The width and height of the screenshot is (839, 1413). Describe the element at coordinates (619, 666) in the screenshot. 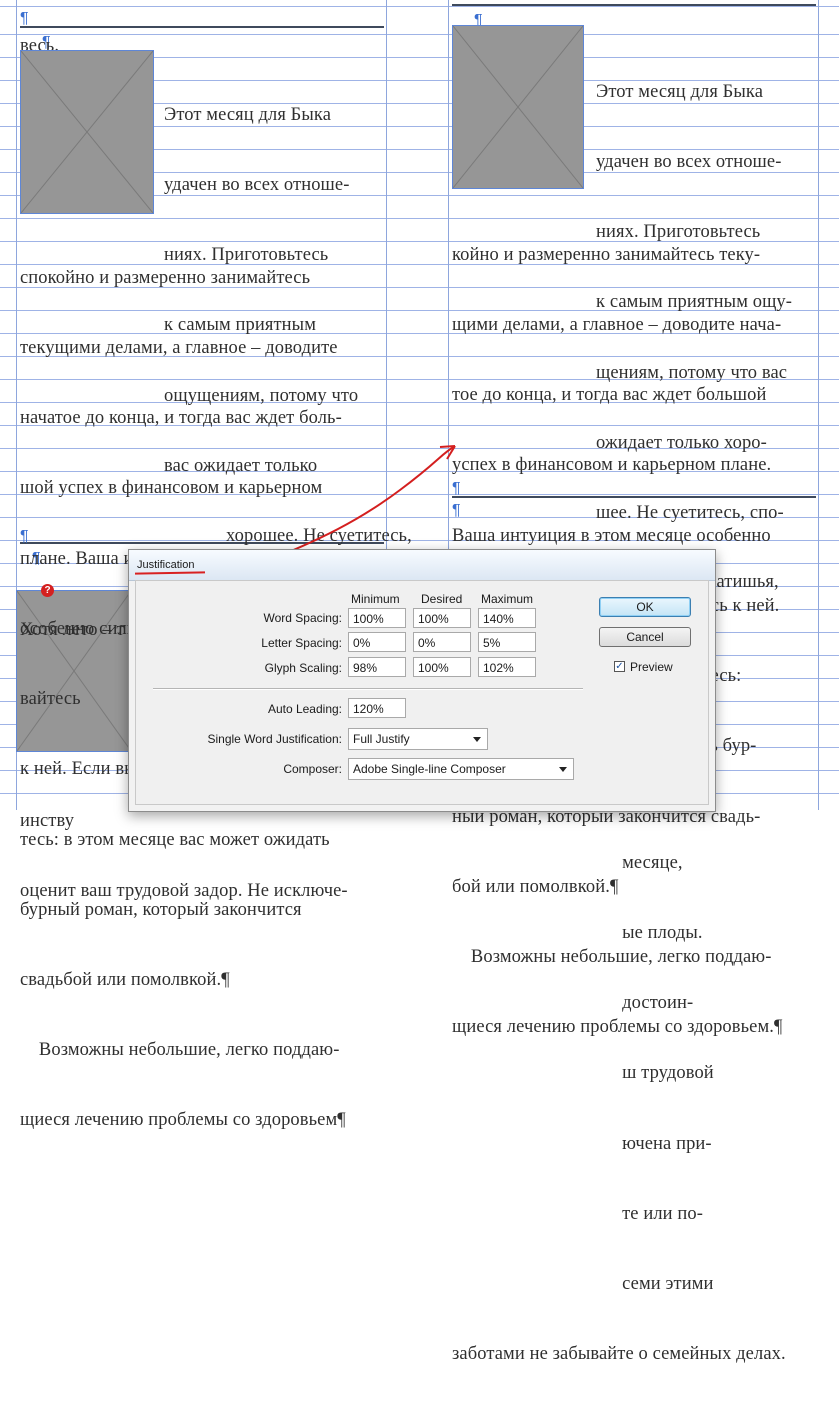

I see `preview-checkbox: ✓` at that location.